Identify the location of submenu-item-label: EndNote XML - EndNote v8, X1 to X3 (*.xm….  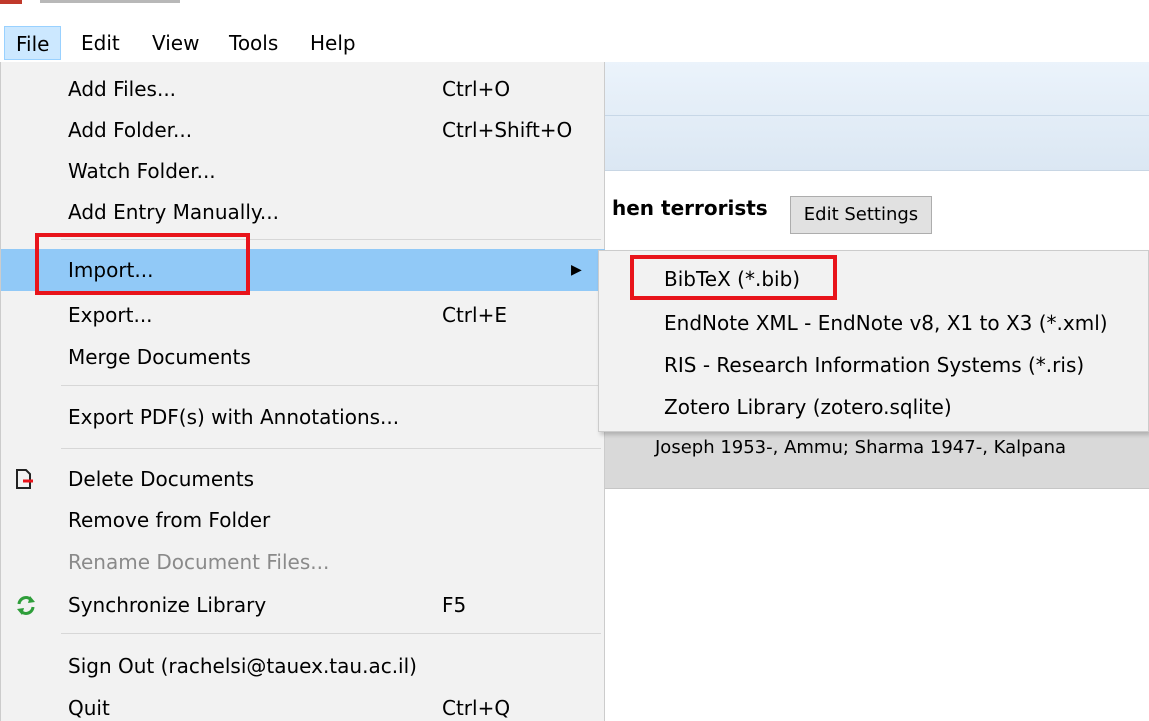
(886, 323).